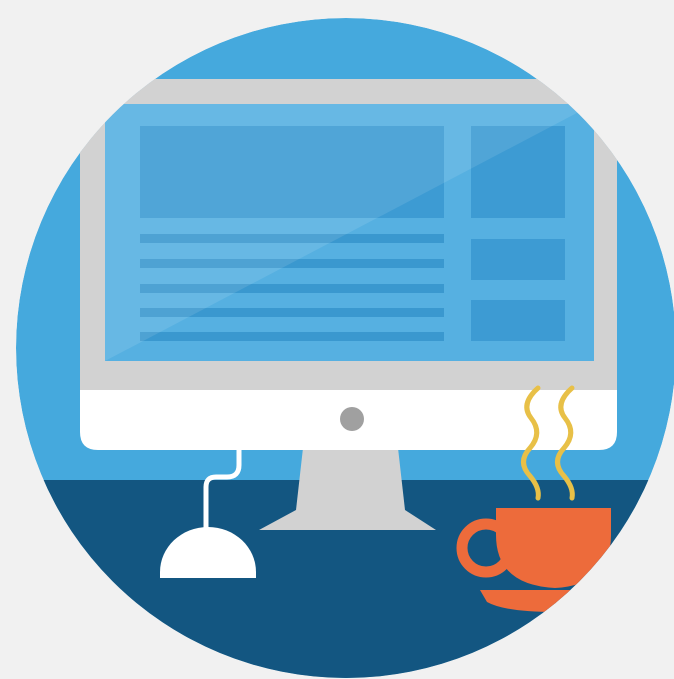 Image resolution: width=674 pixels, height=679 pixels. What do you see at coordinates (352, 419) in the screenshot?
I see `power-button-icon` at bounding box center [352, 419].